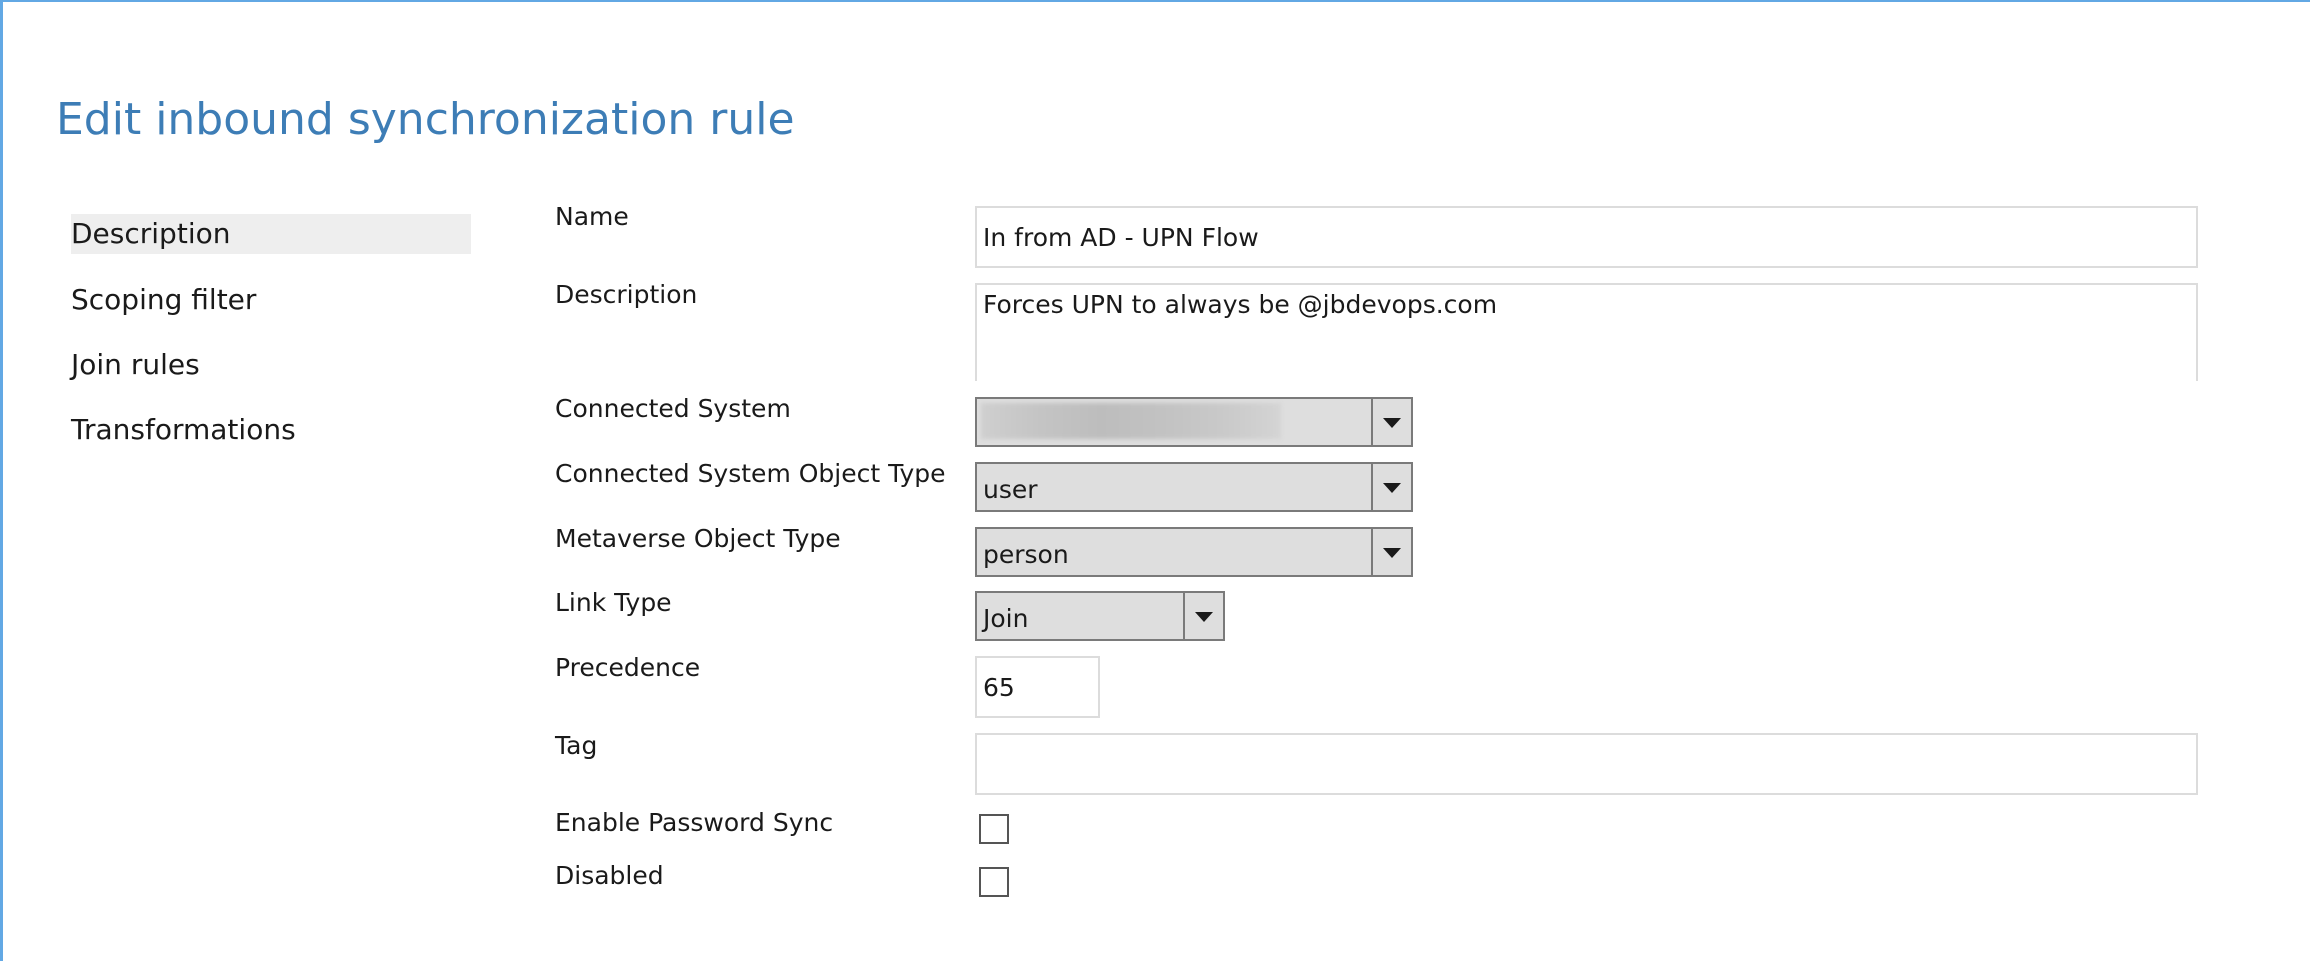  Describe the element at coordinates (750, 473) in the screenshot. I see `connected-system-object-type-label: Connected System Object Type` at that location.